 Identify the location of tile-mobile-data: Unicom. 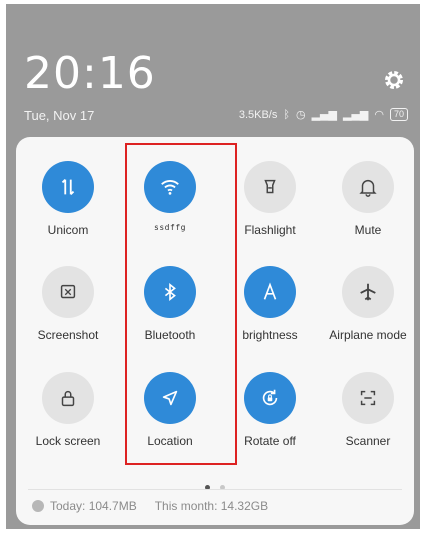
(68, 199).